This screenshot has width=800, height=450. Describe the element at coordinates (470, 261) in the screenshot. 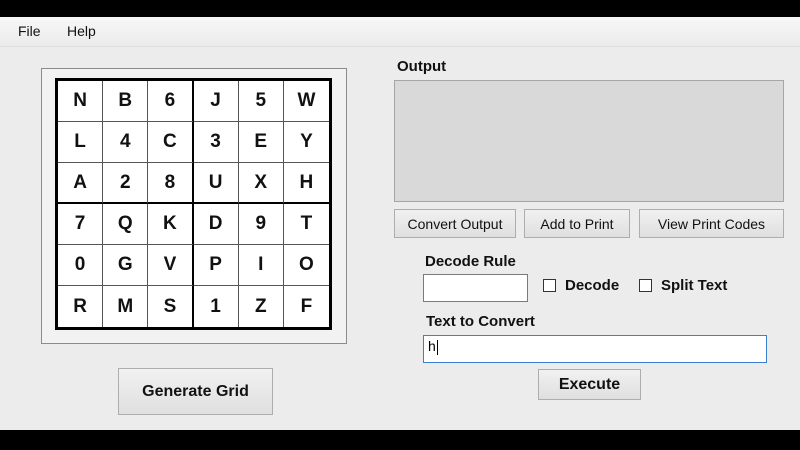

I see `decode-rule-label: Decode Rule` at that location.